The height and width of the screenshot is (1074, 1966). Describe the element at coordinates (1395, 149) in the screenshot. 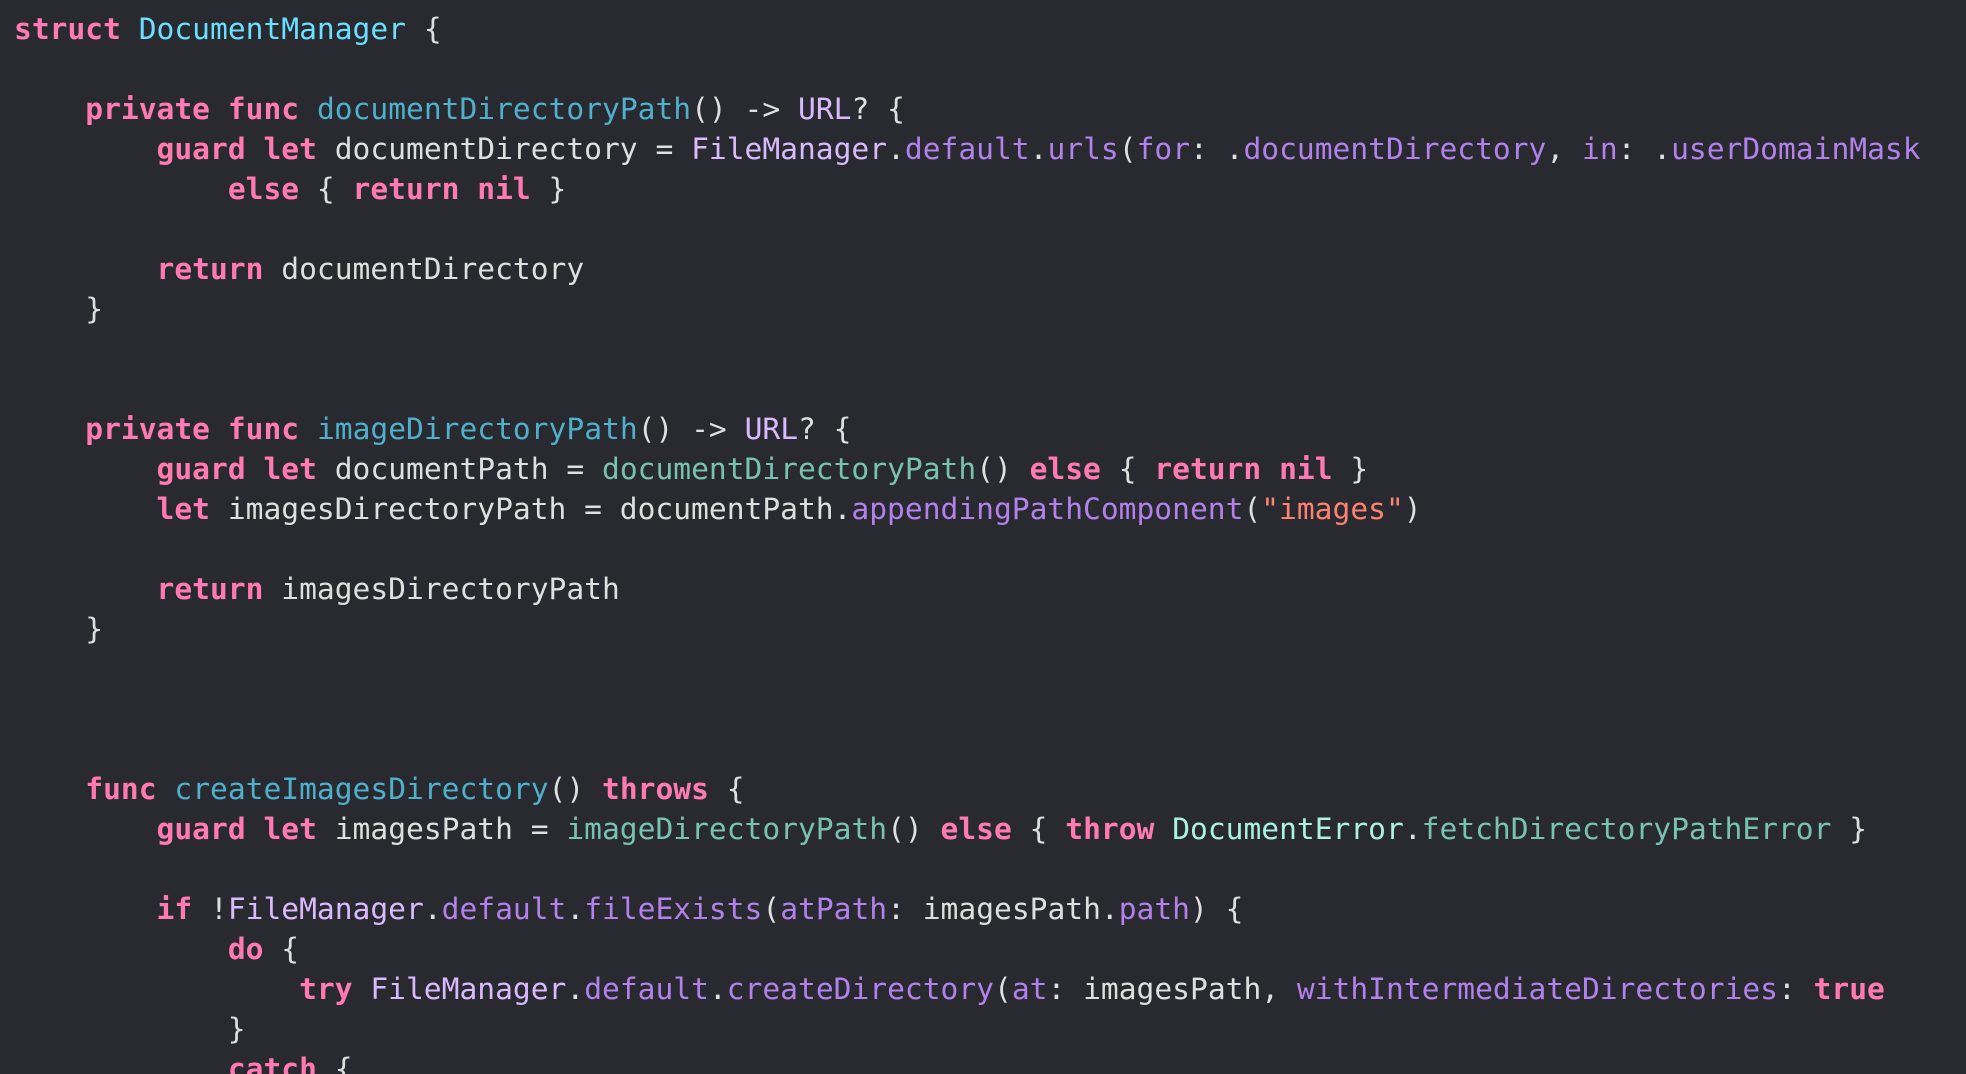

I see `system-member-token: documentDirectory` at that location.